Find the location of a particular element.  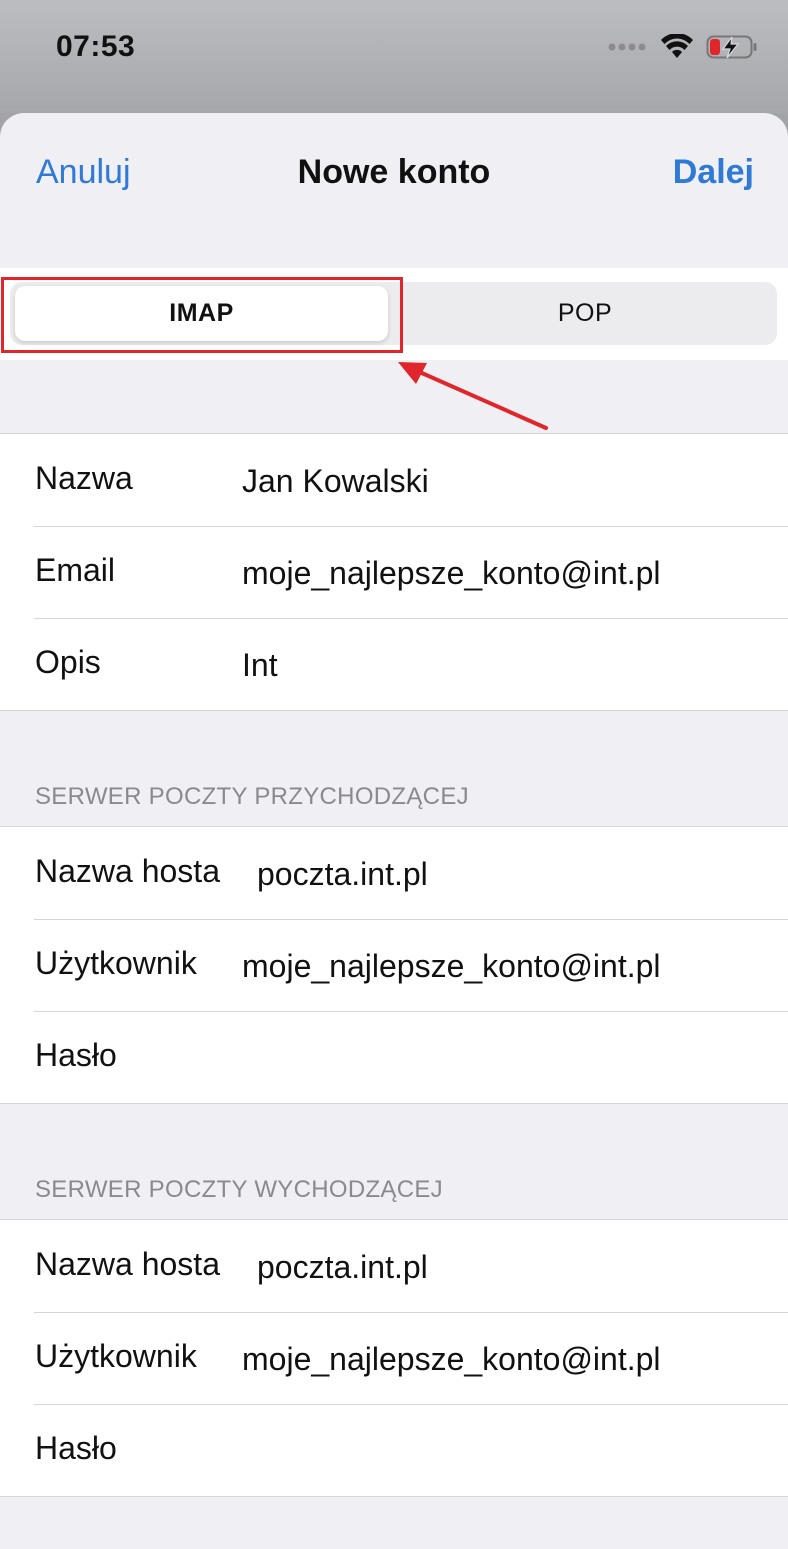

form-row-description: Opis Int is located at coordinates (394, 664).